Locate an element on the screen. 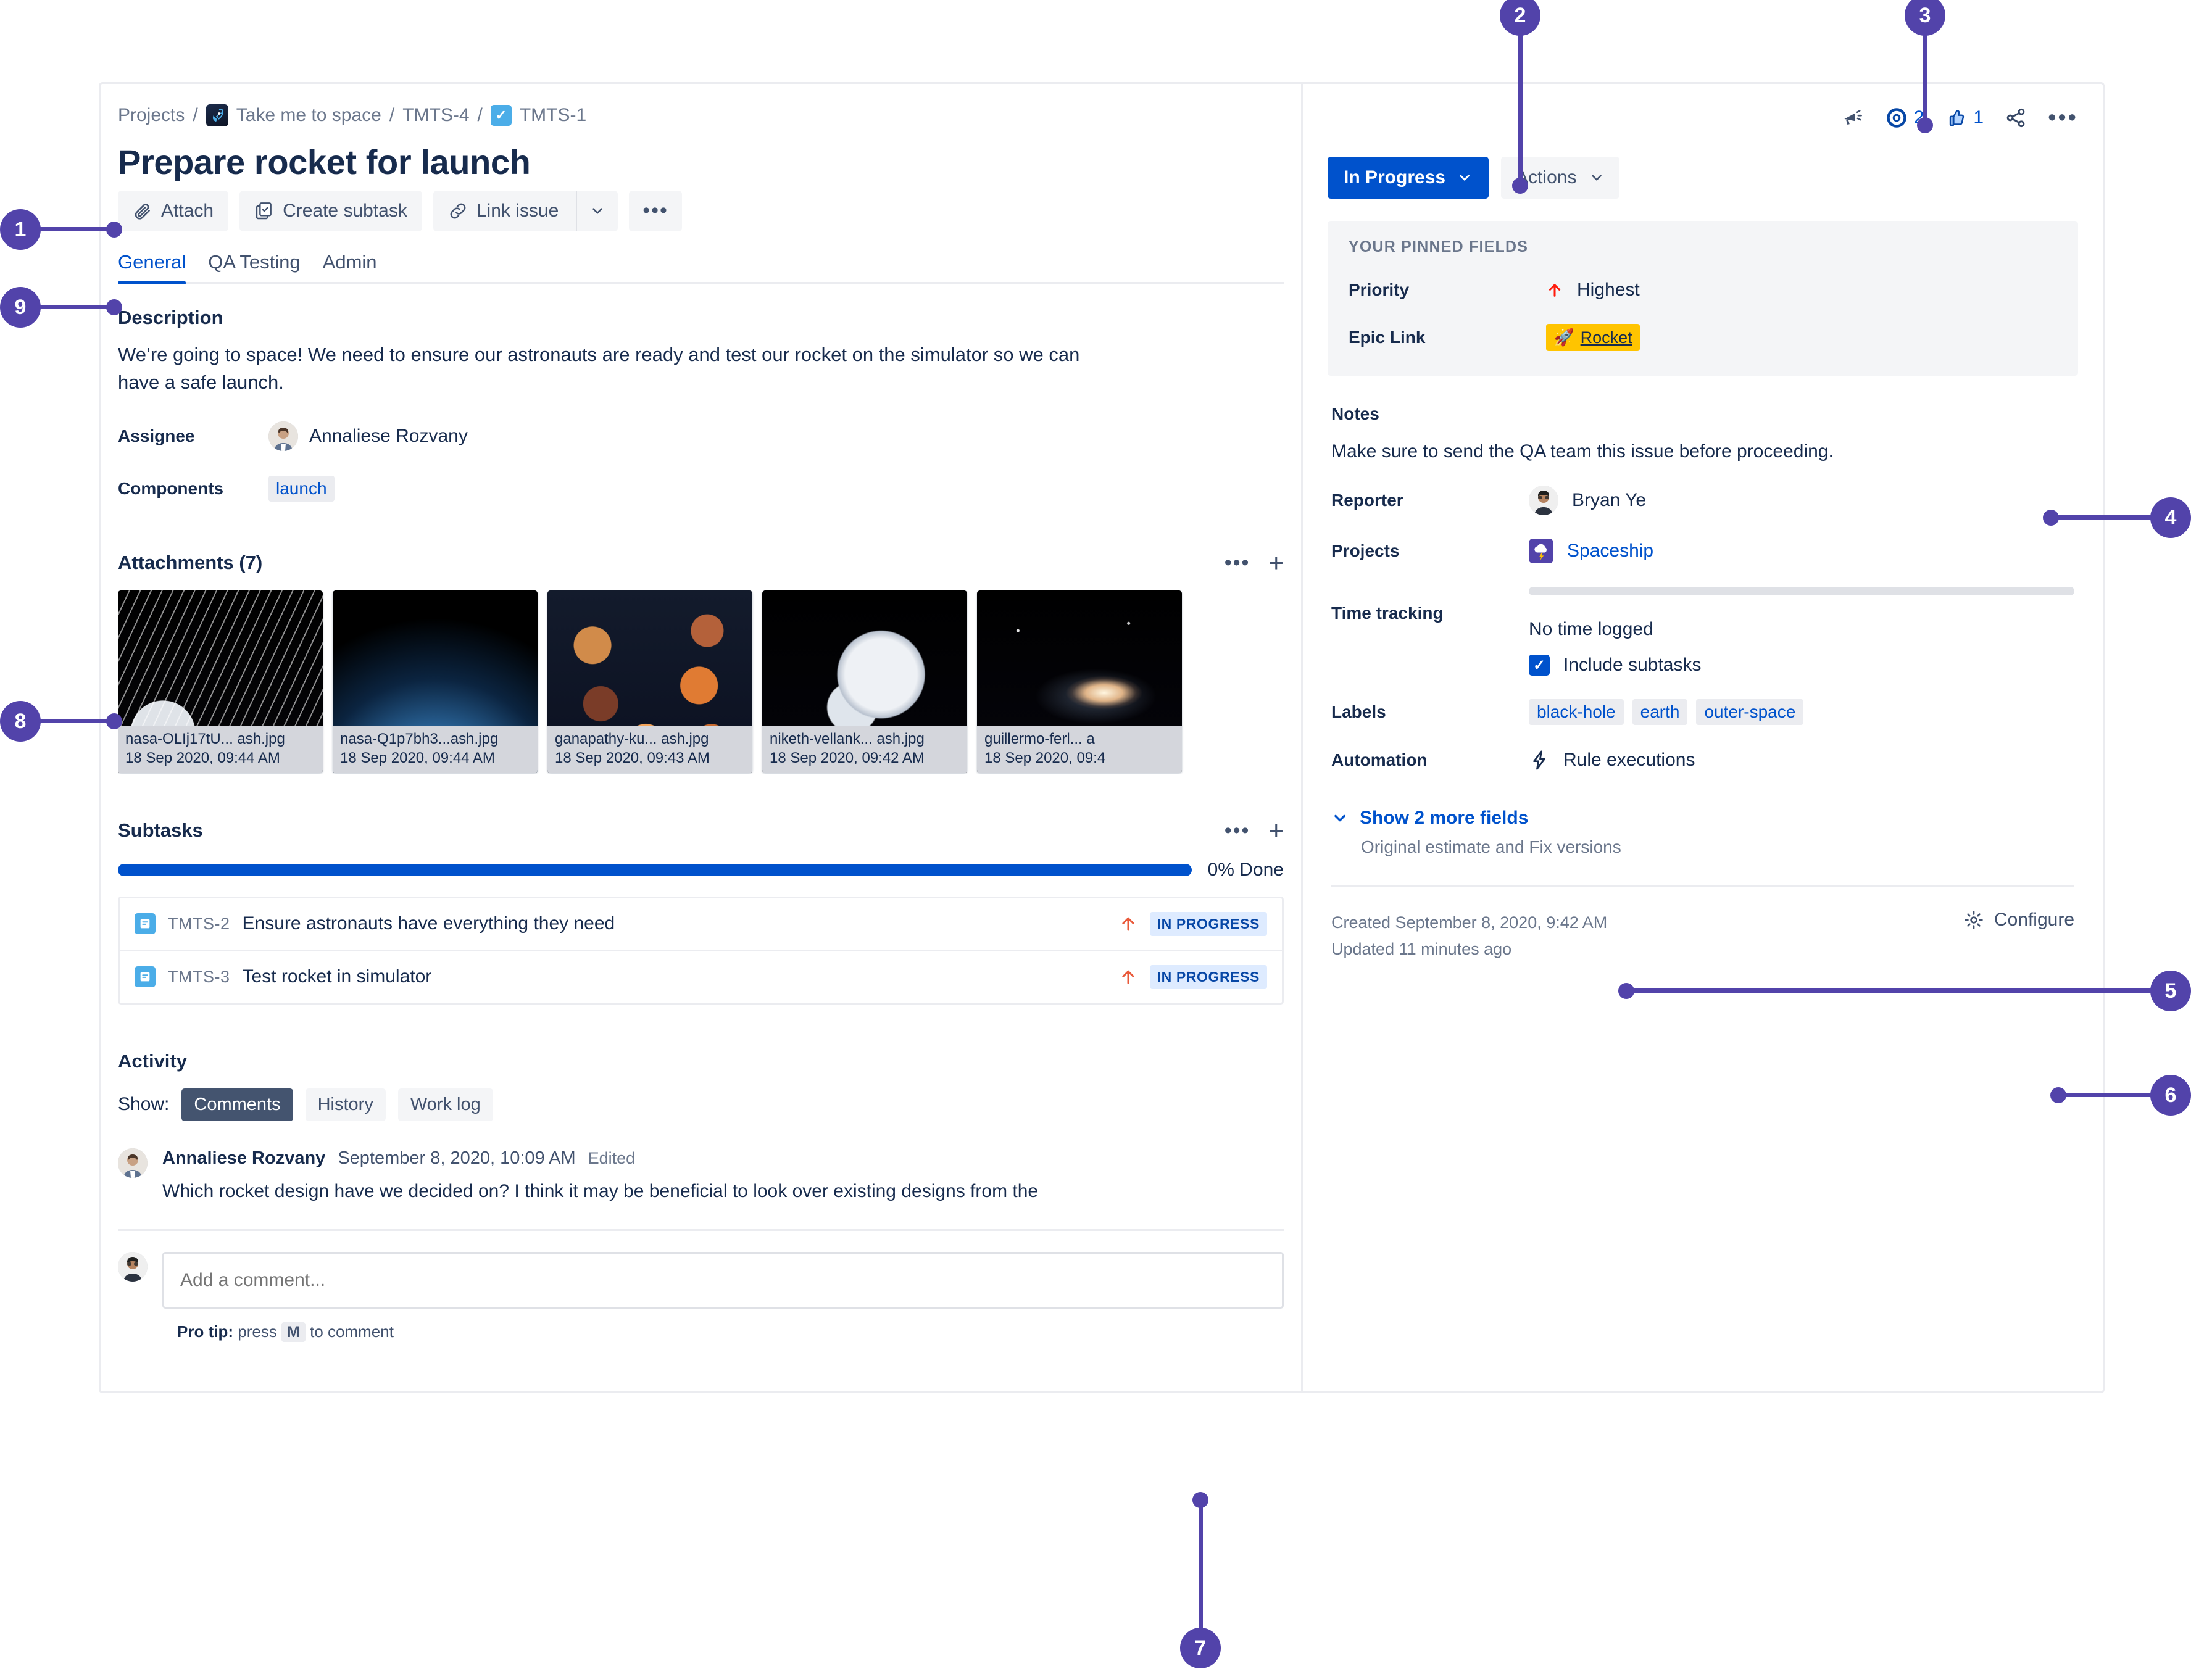 This screenshot has width=2212, height=1674. attachment-date: 18 Sep 2020, 09:43 AM is located at coordinates (632, 757).